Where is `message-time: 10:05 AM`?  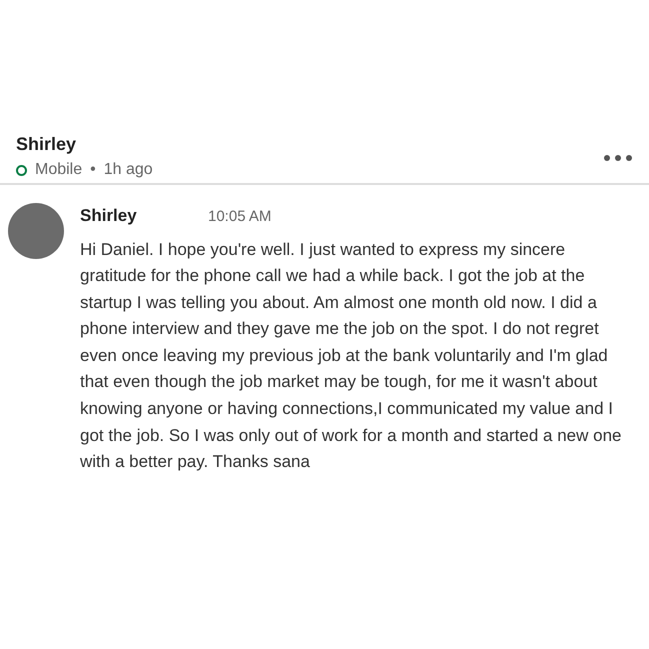
message-time: 10:05 AM is located at coordinates (240, 217).